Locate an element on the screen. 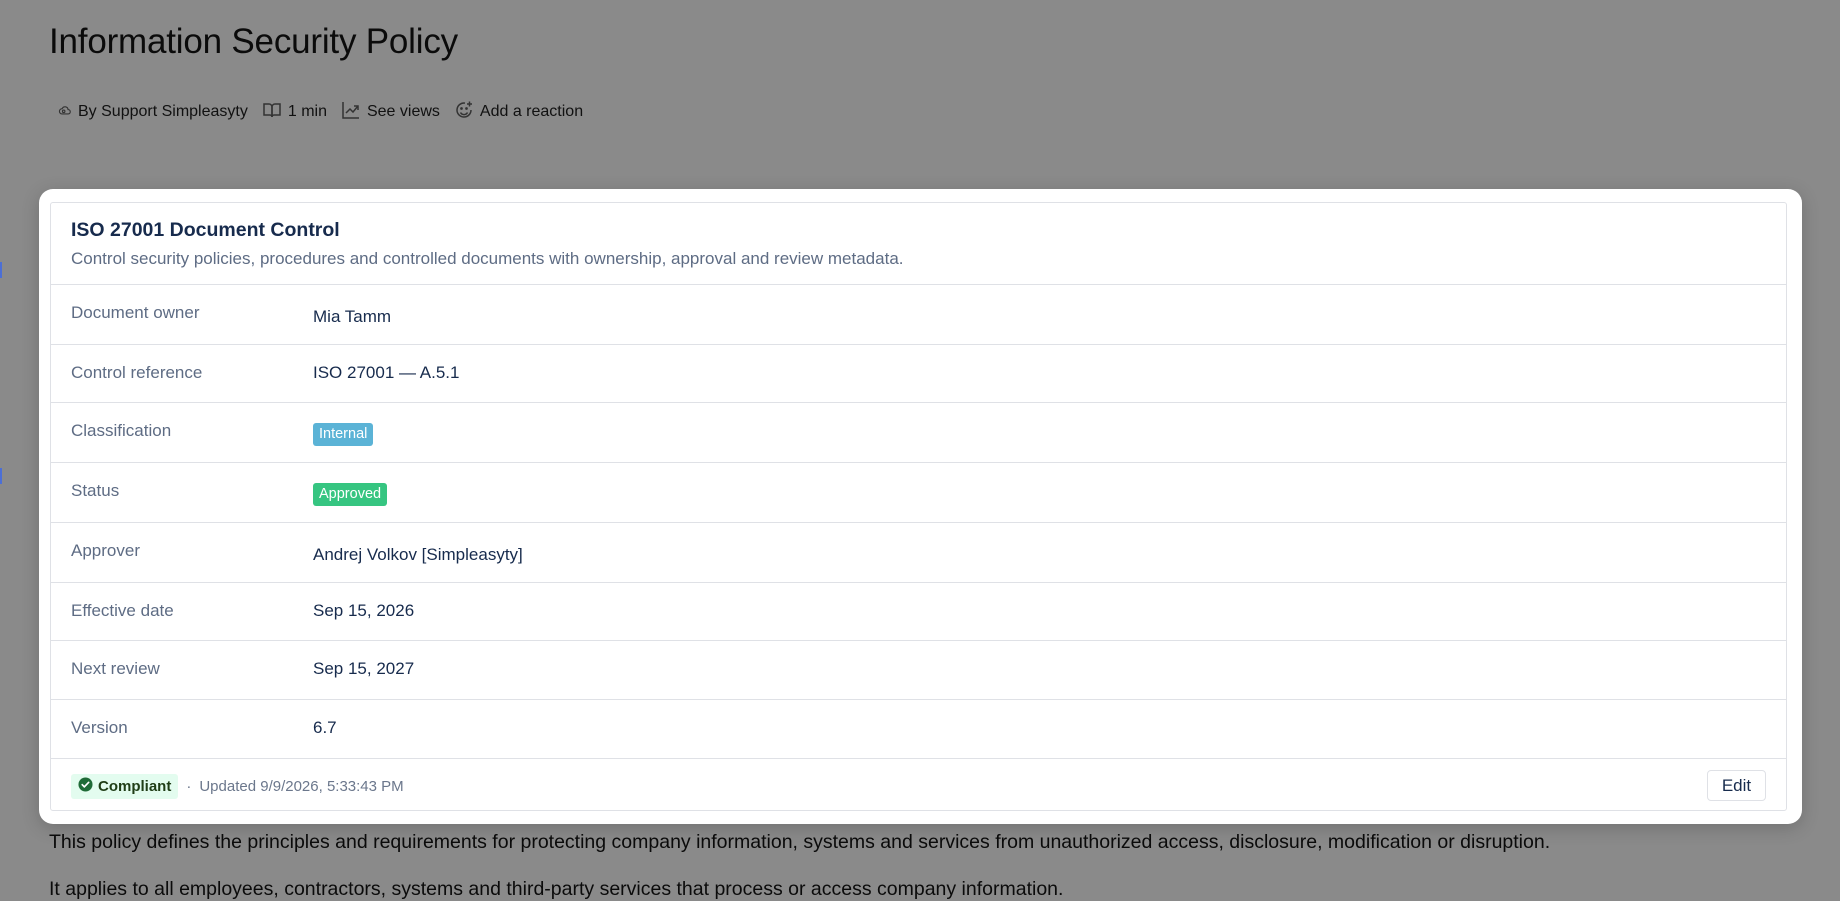 The height and width of the screenshot is (901, 1840). field-row-version: Version 6.7 is located at coordinates (918, 729).